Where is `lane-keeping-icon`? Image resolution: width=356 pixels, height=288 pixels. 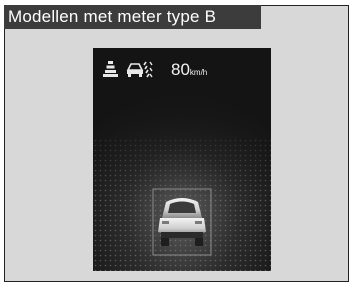
lane-keeping-icon is located at coordinates (110, 69).